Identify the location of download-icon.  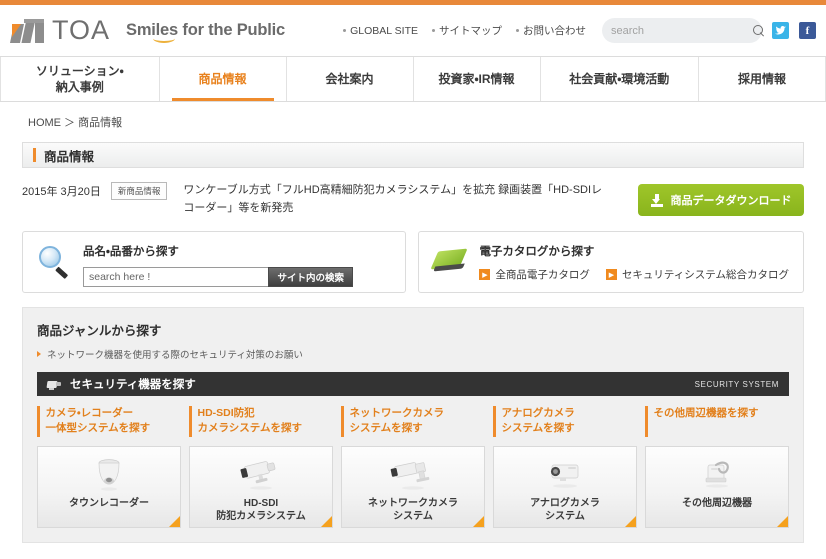
(656, 200).